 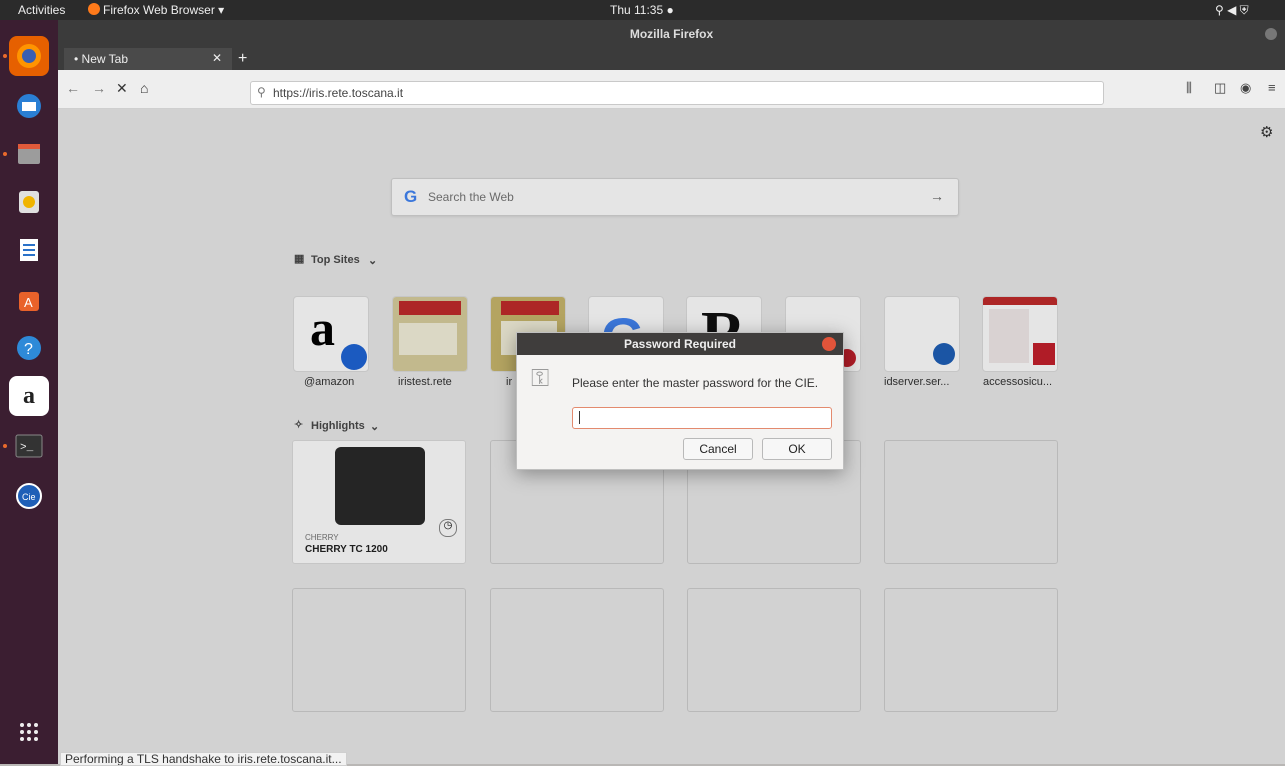 I want to click on ok-button: OK, so click(x=797, y=449).